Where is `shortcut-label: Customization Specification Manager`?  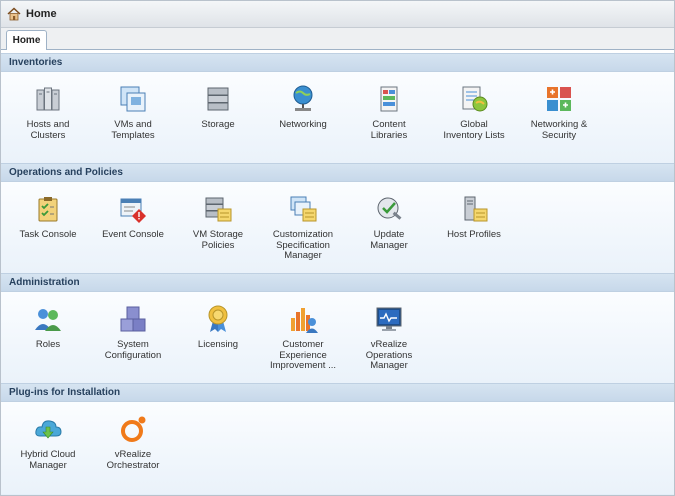 shortcut-label: Customization Specification Manager is located at coordinates (303, 245).